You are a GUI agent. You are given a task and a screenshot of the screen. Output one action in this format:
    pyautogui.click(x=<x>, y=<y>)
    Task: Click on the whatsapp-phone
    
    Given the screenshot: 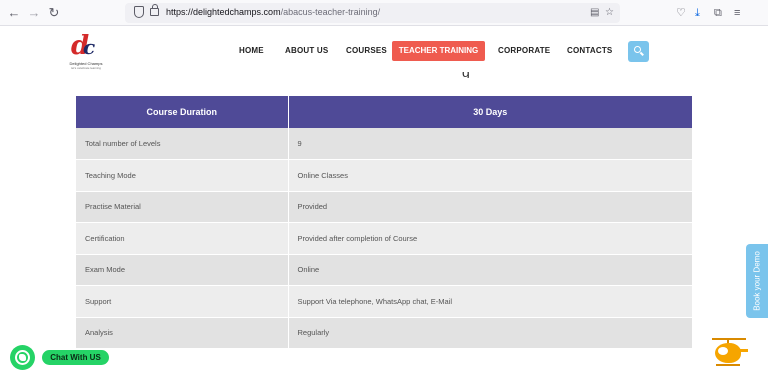 What is the action you would take?
    pyautogui.click(x=22, y=357)
    